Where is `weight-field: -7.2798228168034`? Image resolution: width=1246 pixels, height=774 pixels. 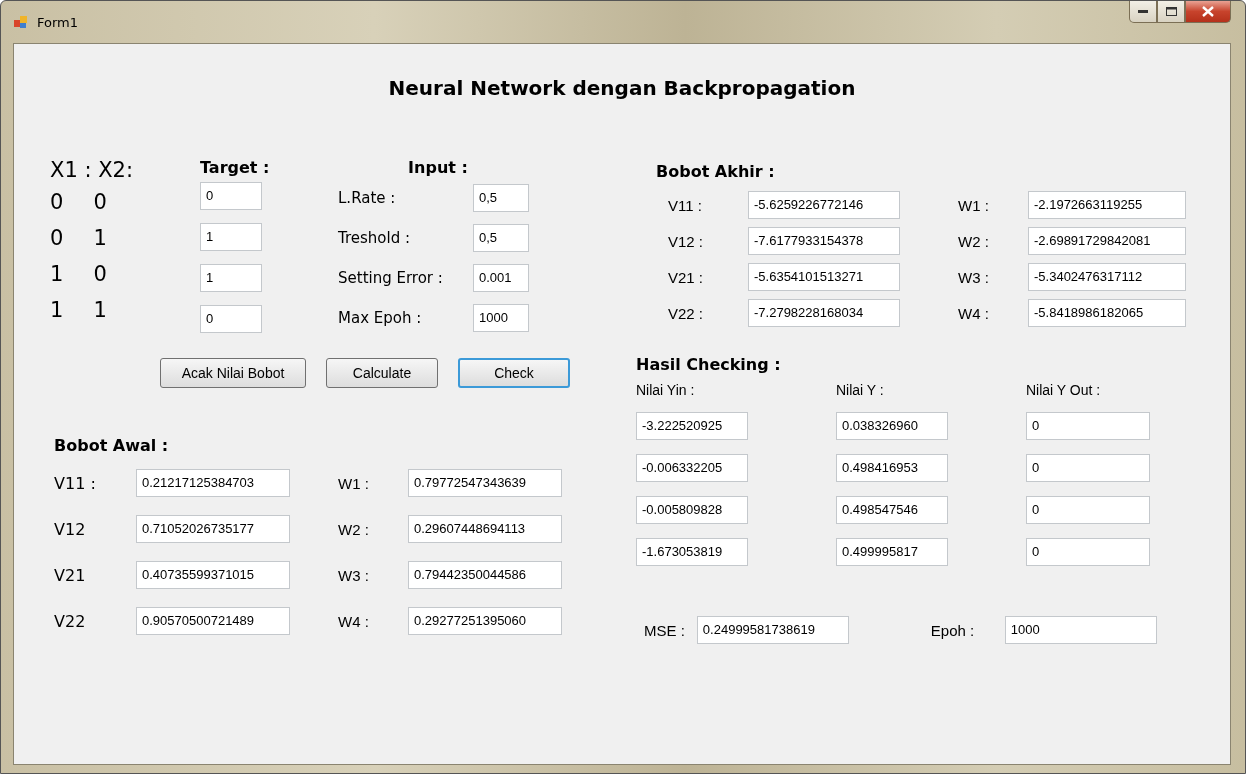
weight-field: -7.2798228168034 is located at coordinates (824, 313).